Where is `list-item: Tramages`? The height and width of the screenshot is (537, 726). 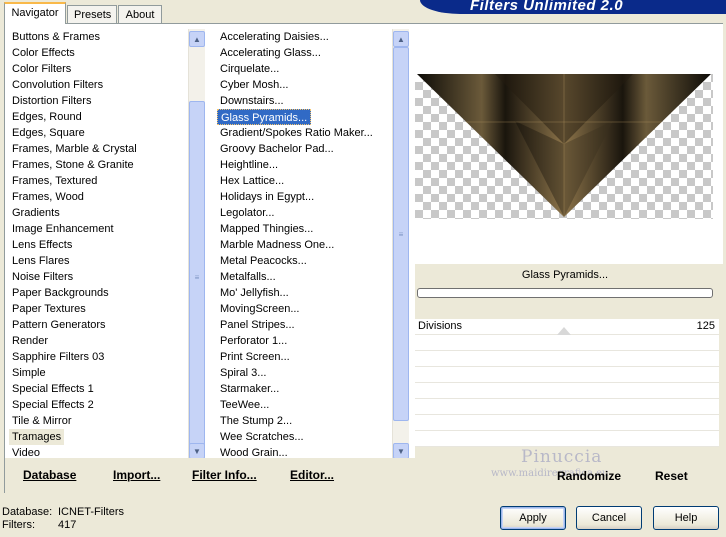
list-item: Tramages is located at coordinates (37, 437).